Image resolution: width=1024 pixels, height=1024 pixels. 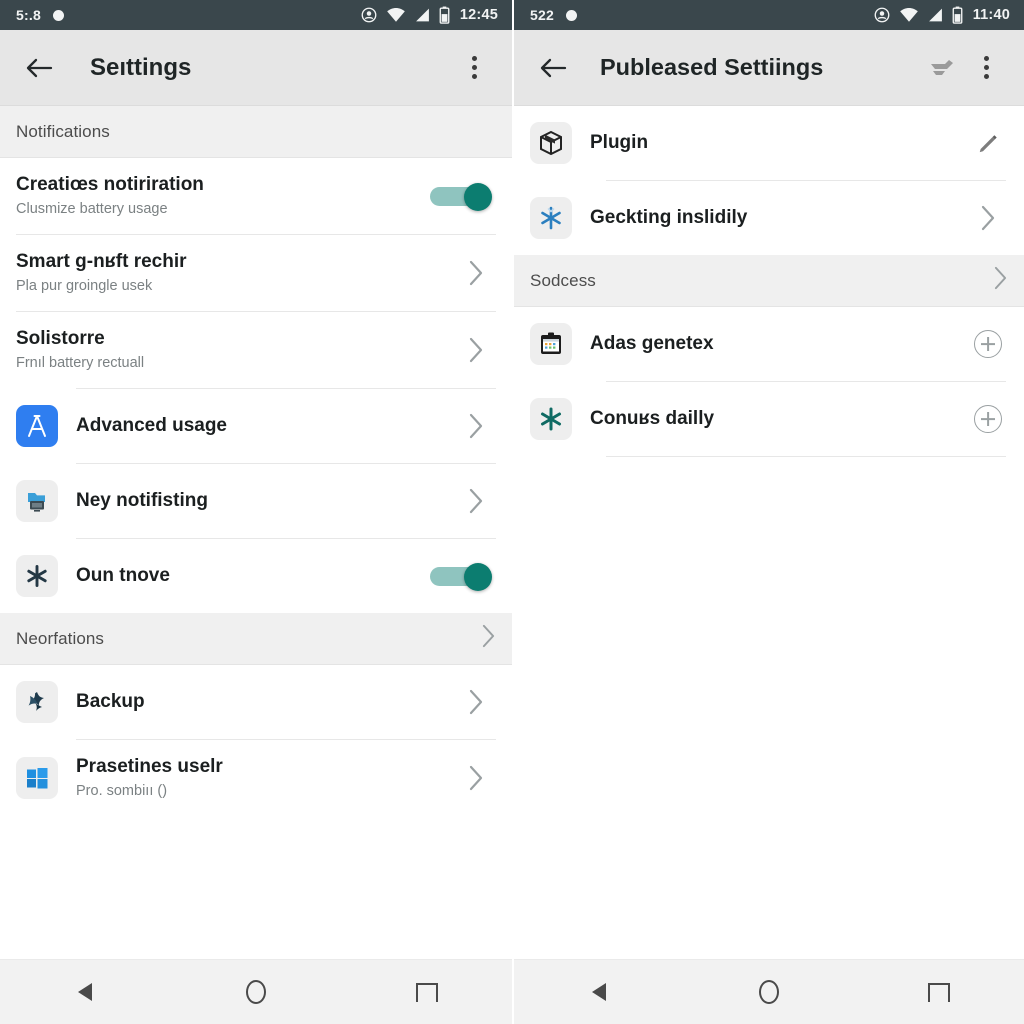 What do you see at coordinates (551, 218) in the screenshot?
I see `snowflake-icon` at bounding box center [551, 218].